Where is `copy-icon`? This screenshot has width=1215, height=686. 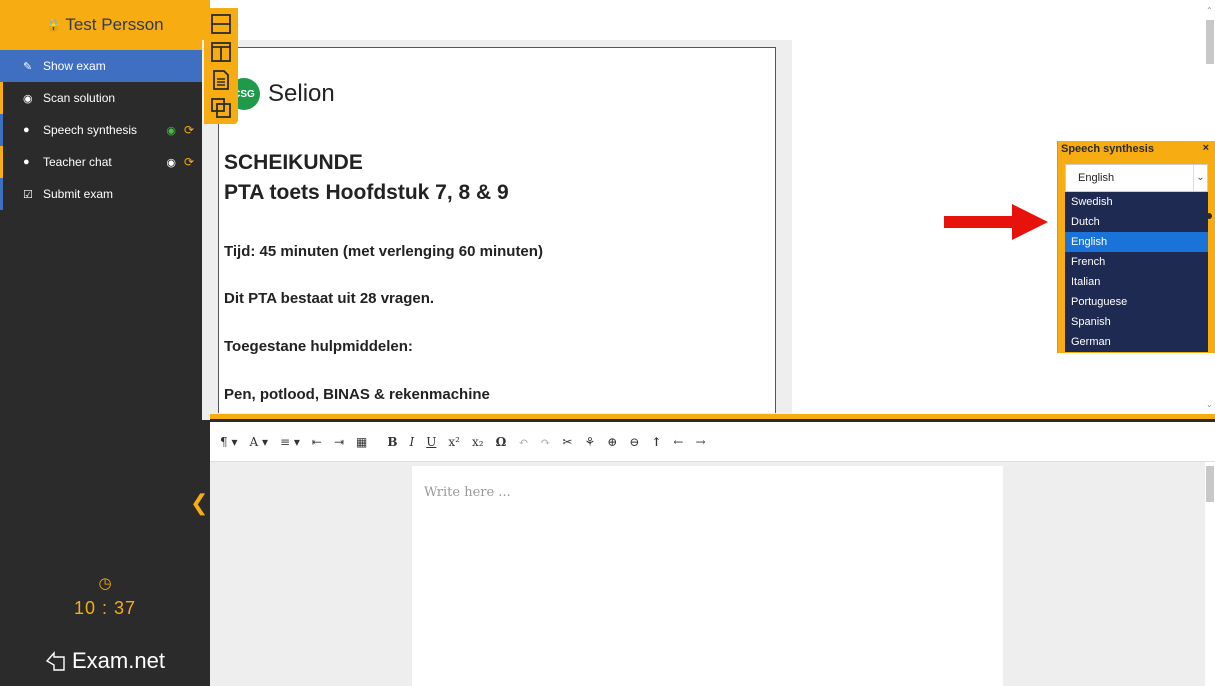
copy-icon is located at coordinates (221, 108).